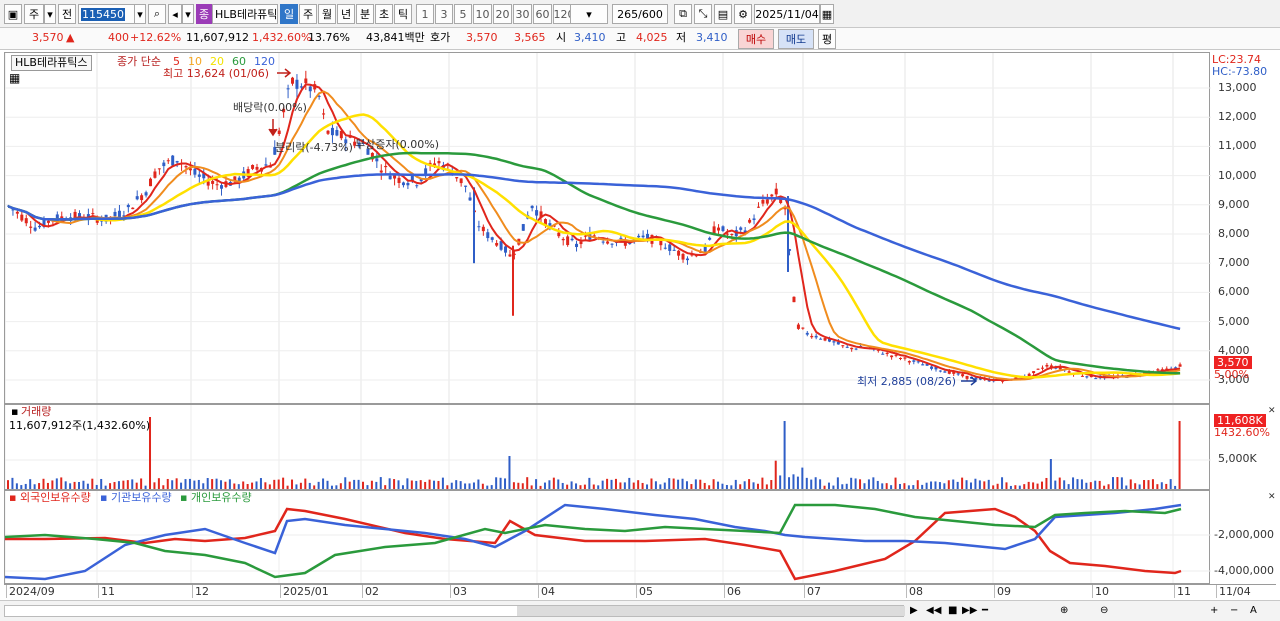 This screenshot has width=1280, height=621. What do you see at coordinates (914, 611) in the screenshot?
I see `play-icon: ▶` at bounding box center [914, 611].